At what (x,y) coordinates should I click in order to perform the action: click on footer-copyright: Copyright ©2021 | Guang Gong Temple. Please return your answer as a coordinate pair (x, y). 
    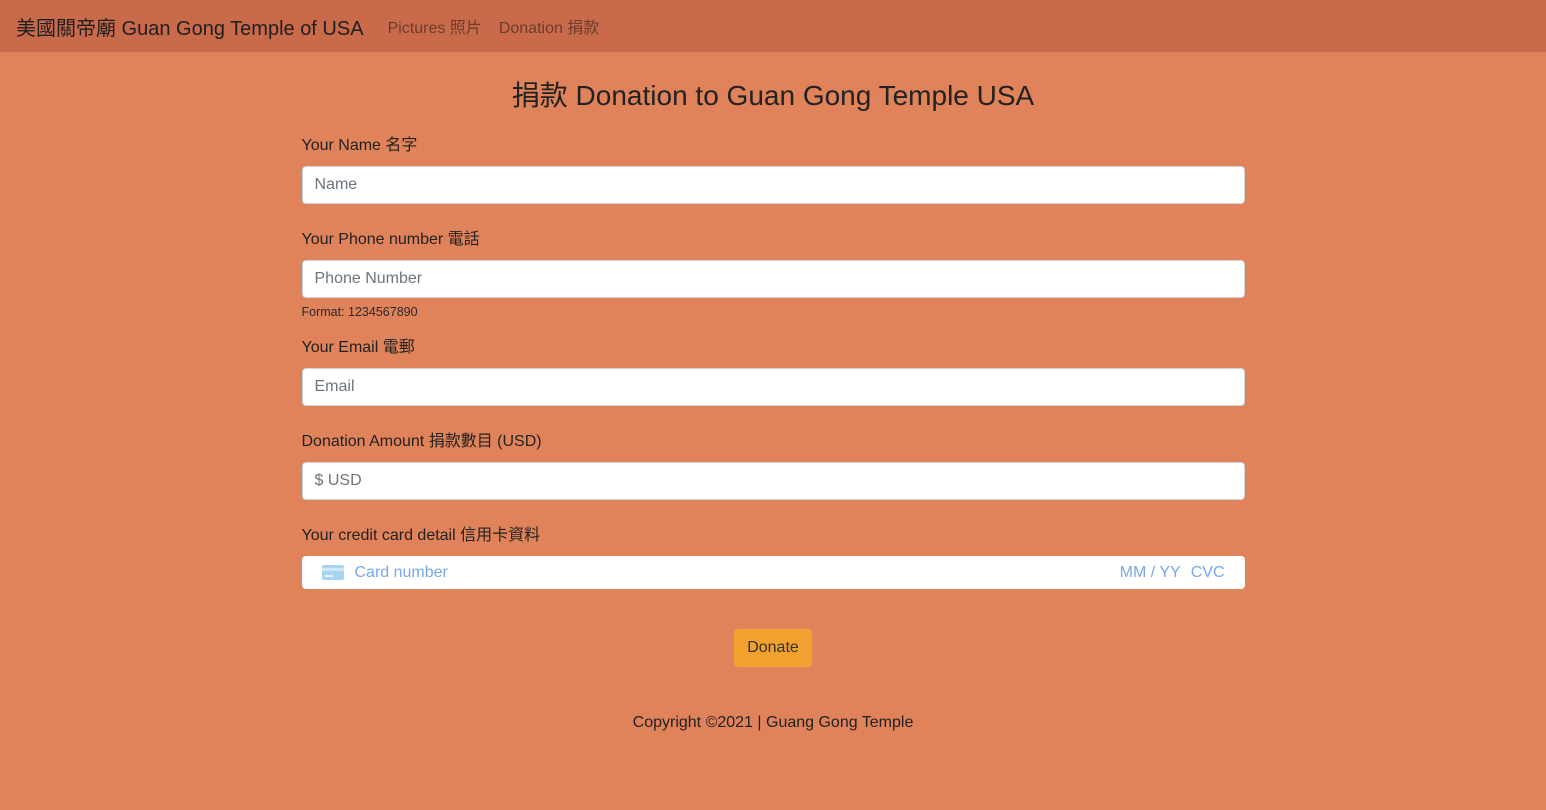
    Looking at the image, I should click on (773, 722).